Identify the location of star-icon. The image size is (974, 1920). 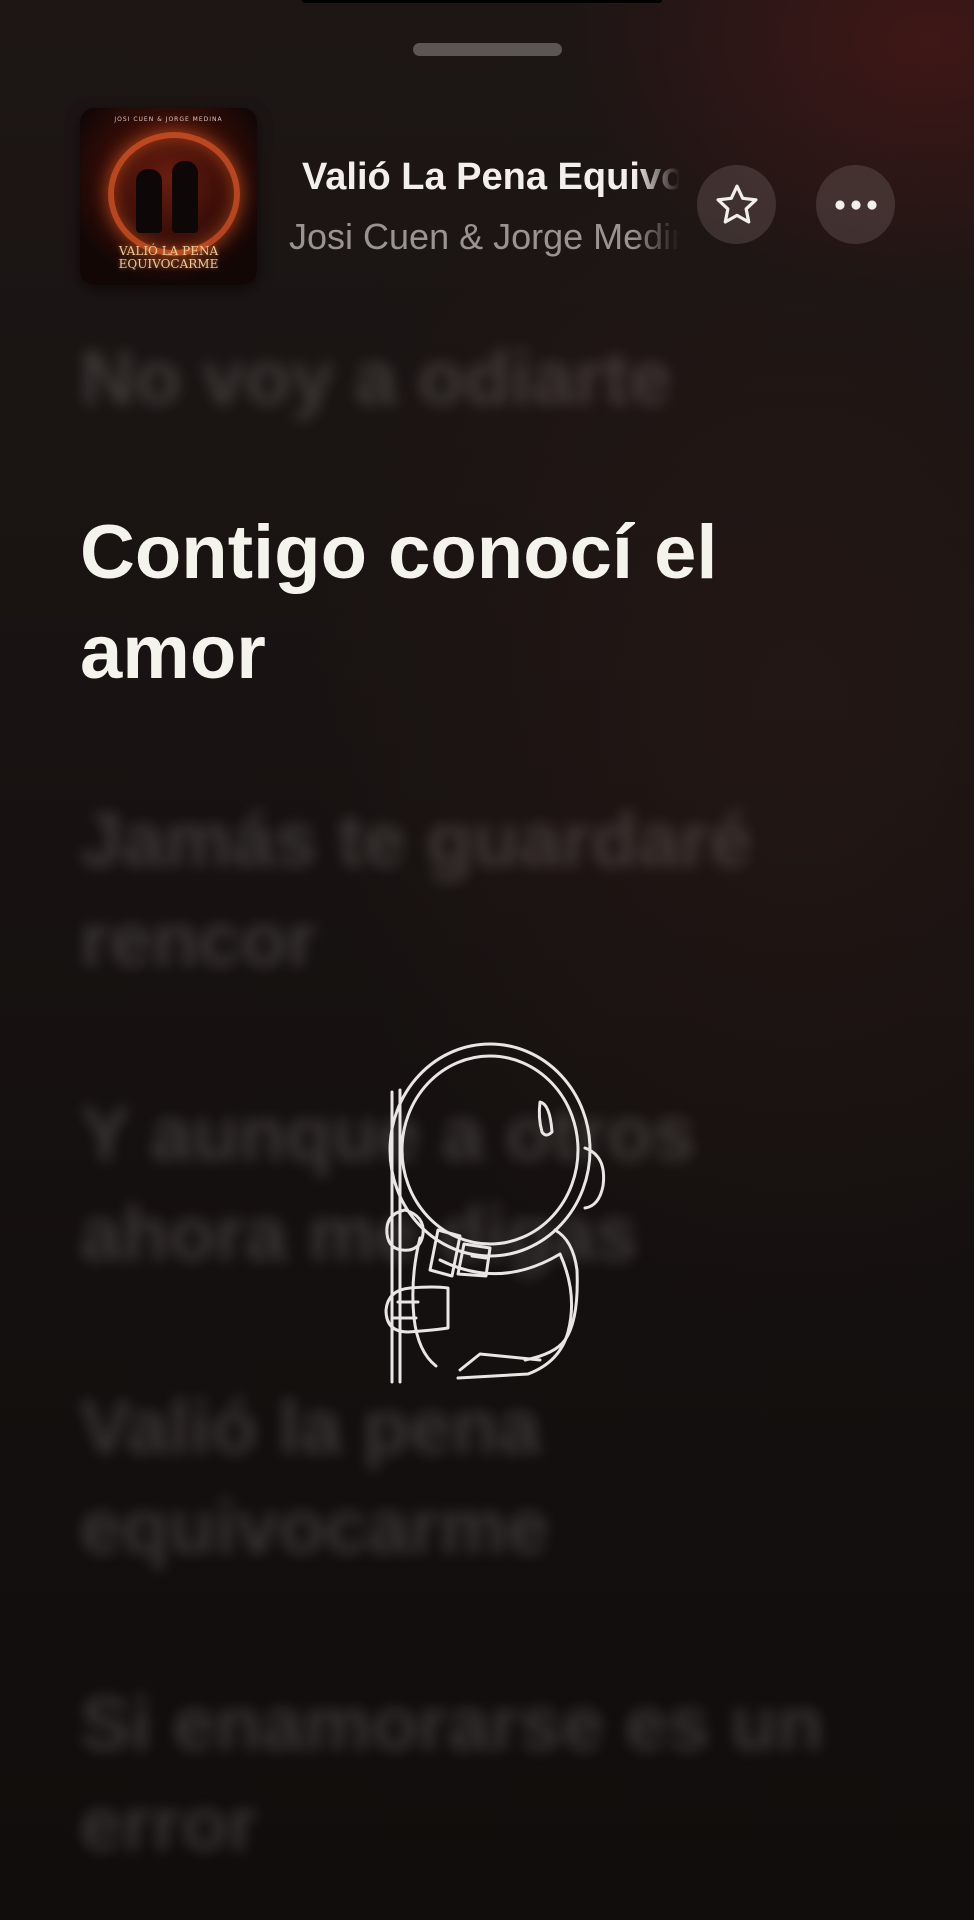
(736, 204).